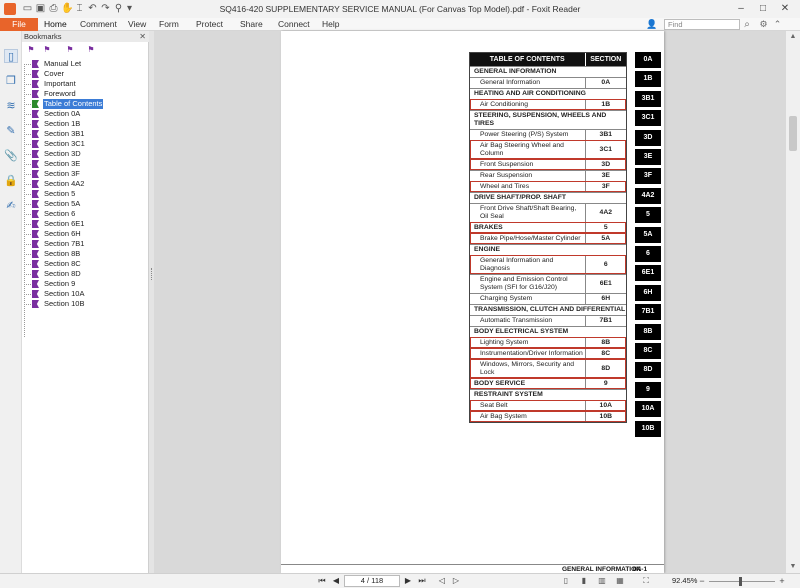 The height and width of the screenshot is (588, 800). What do you see at coordinates (548, 149) in the screenshot?
I see `toc-entry-row: Air Bag Steering Wheel and Column 3C1` at bounding box center [548, 149].